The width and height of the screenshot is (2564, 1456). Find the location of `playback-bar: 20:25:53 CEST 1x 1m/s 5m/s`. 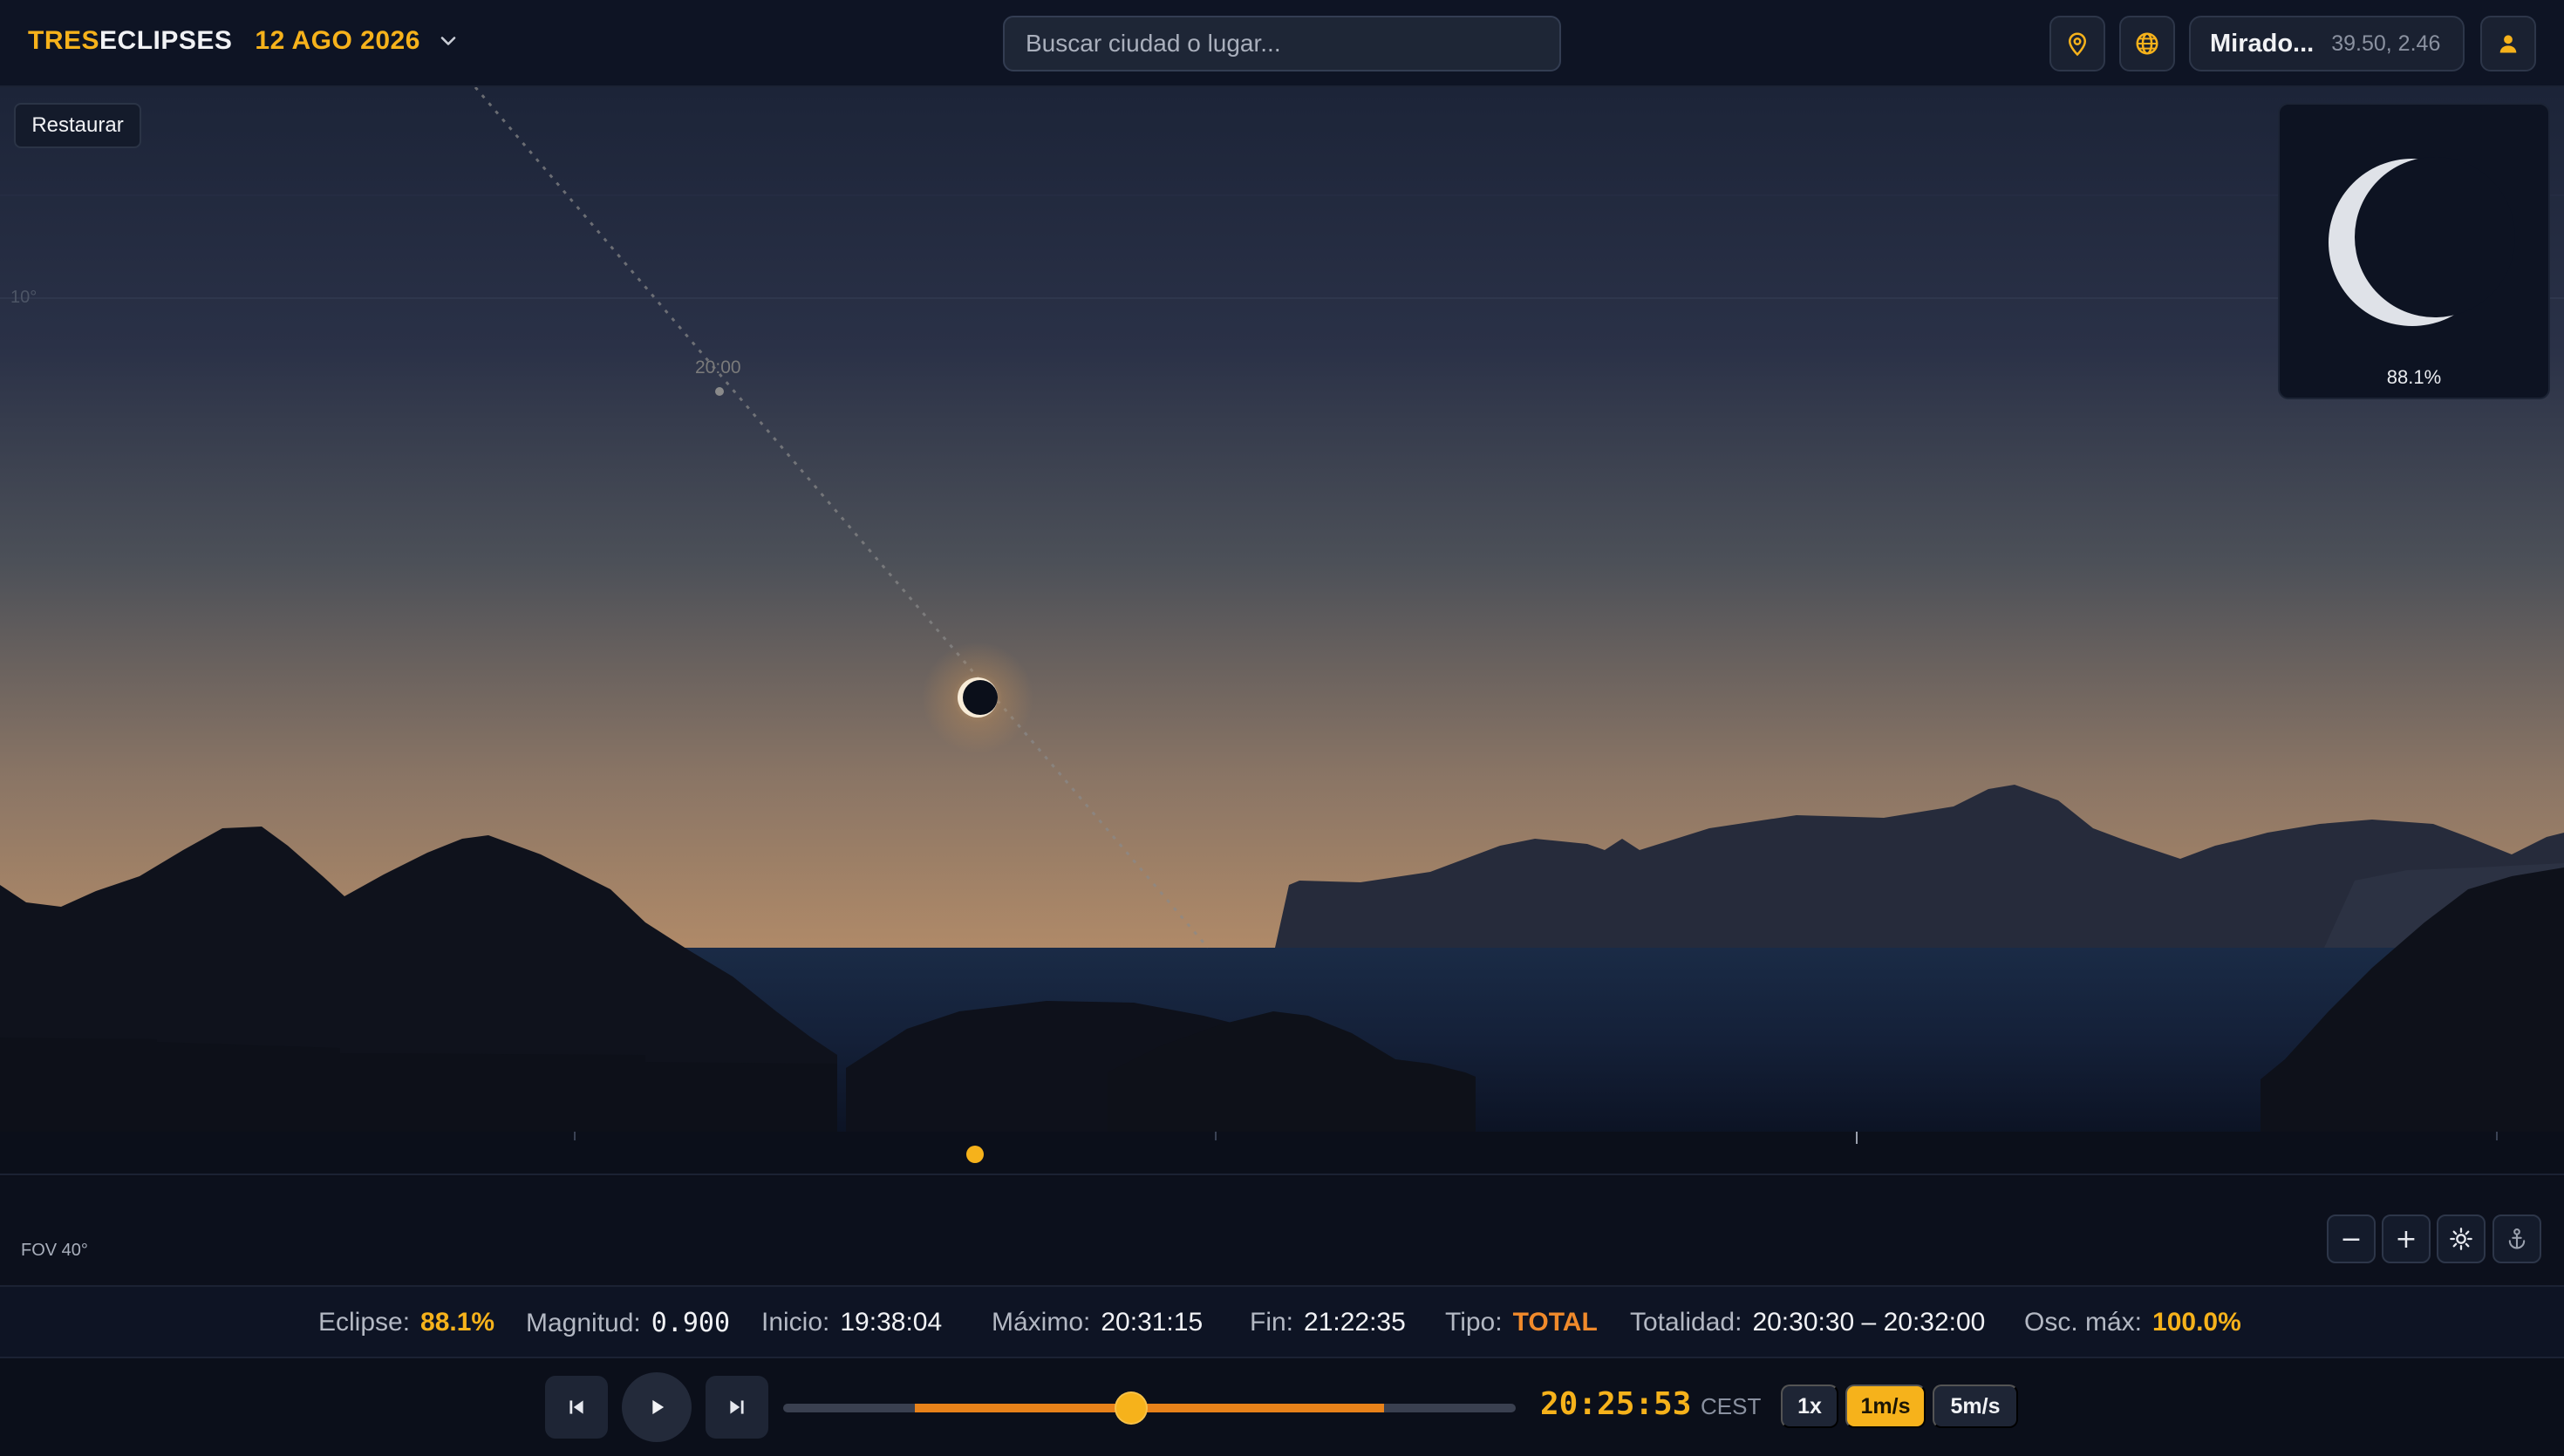

playback-bar: 20:25:53 CEST 1x 1m/s 5m/s is located at coordinates (1282, 1407).